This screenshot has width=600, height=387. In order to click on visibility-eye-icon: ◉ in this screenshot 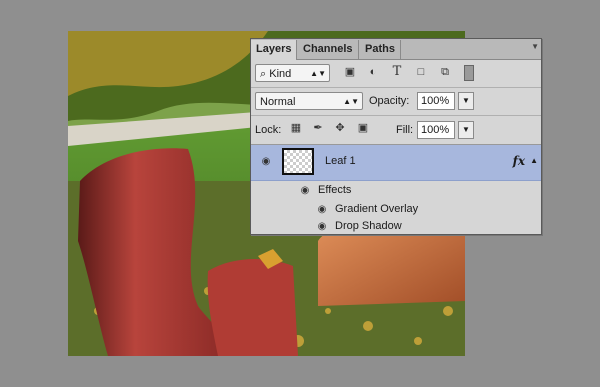, I will do `click(266, 162)`.